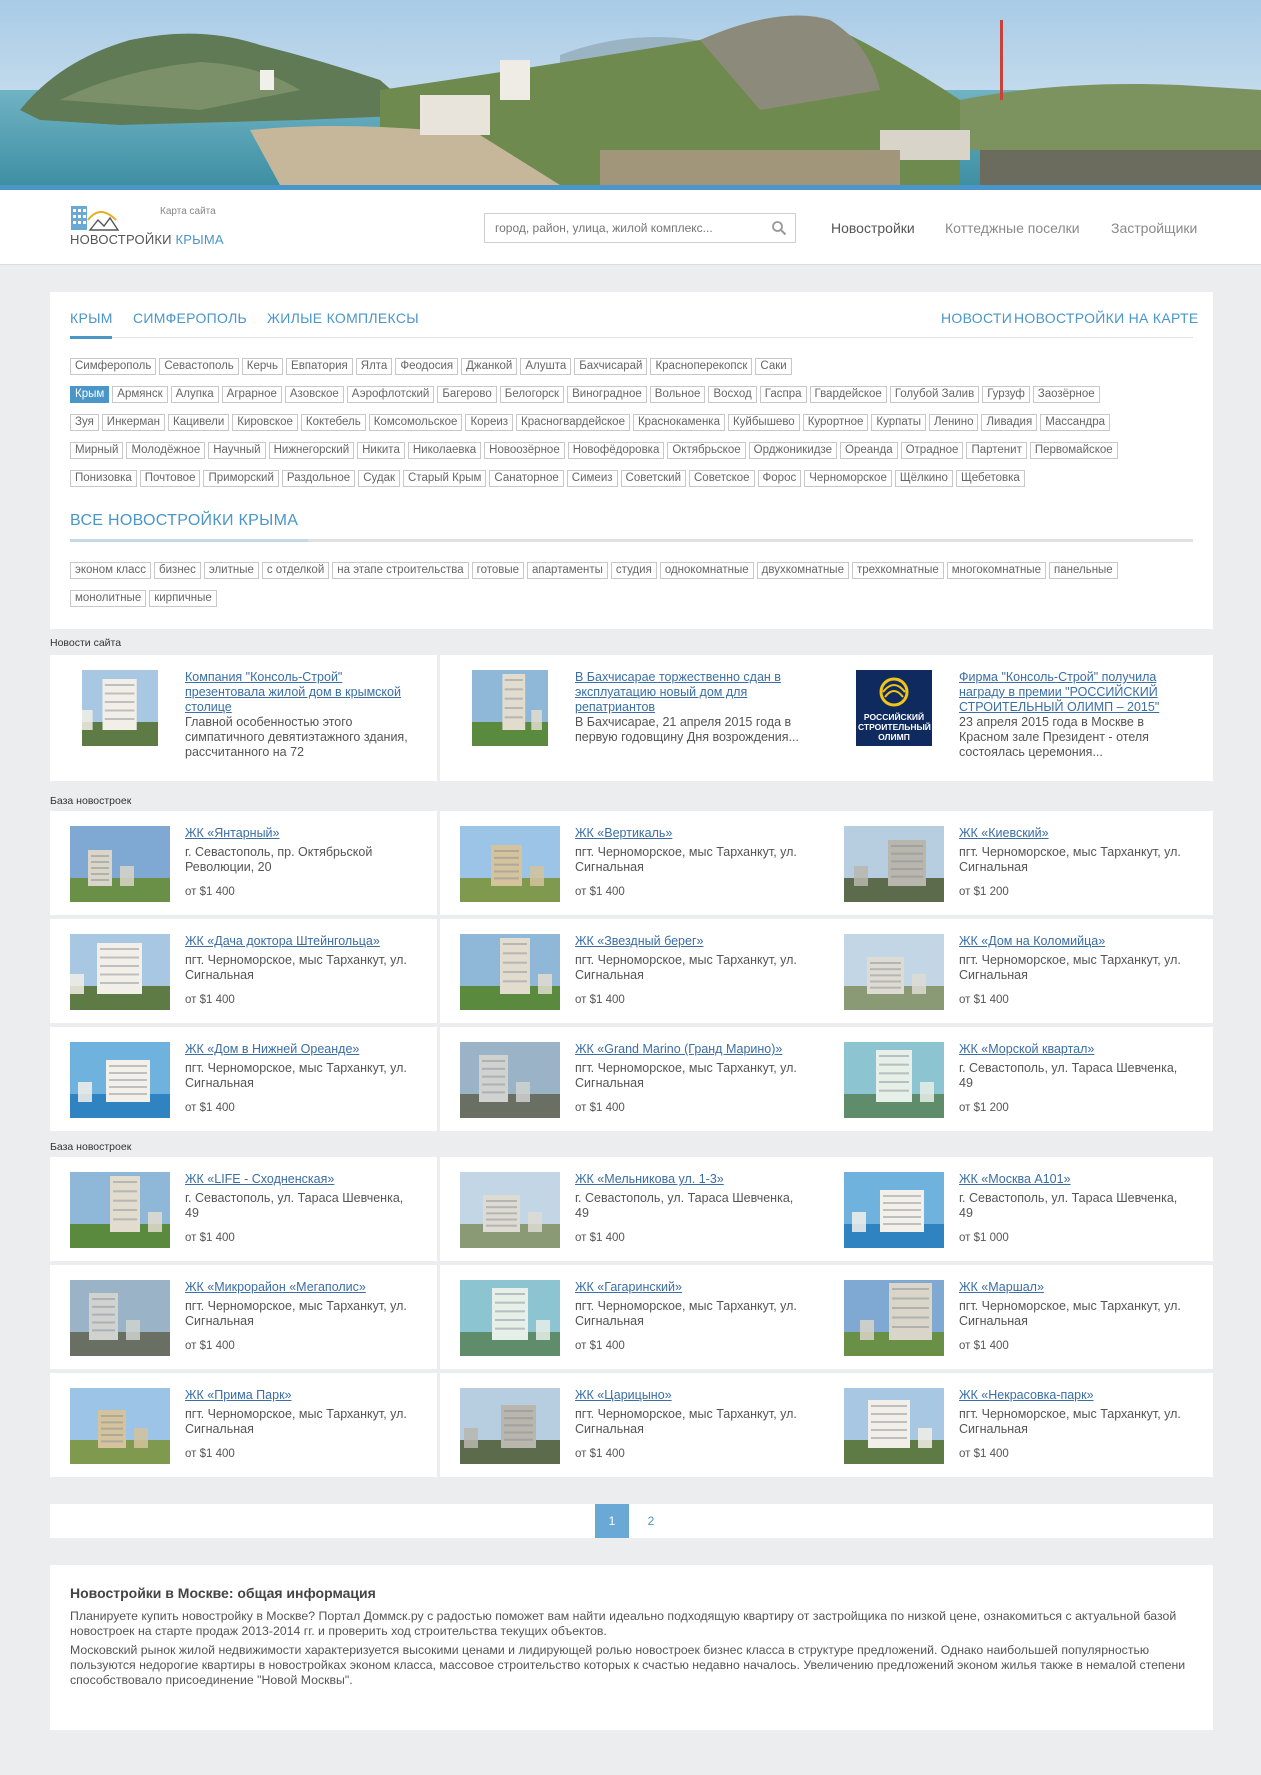  Describe the element at coordinates (194, 394) in the screenshot. I see `filter-tag: Алупка` at that location.